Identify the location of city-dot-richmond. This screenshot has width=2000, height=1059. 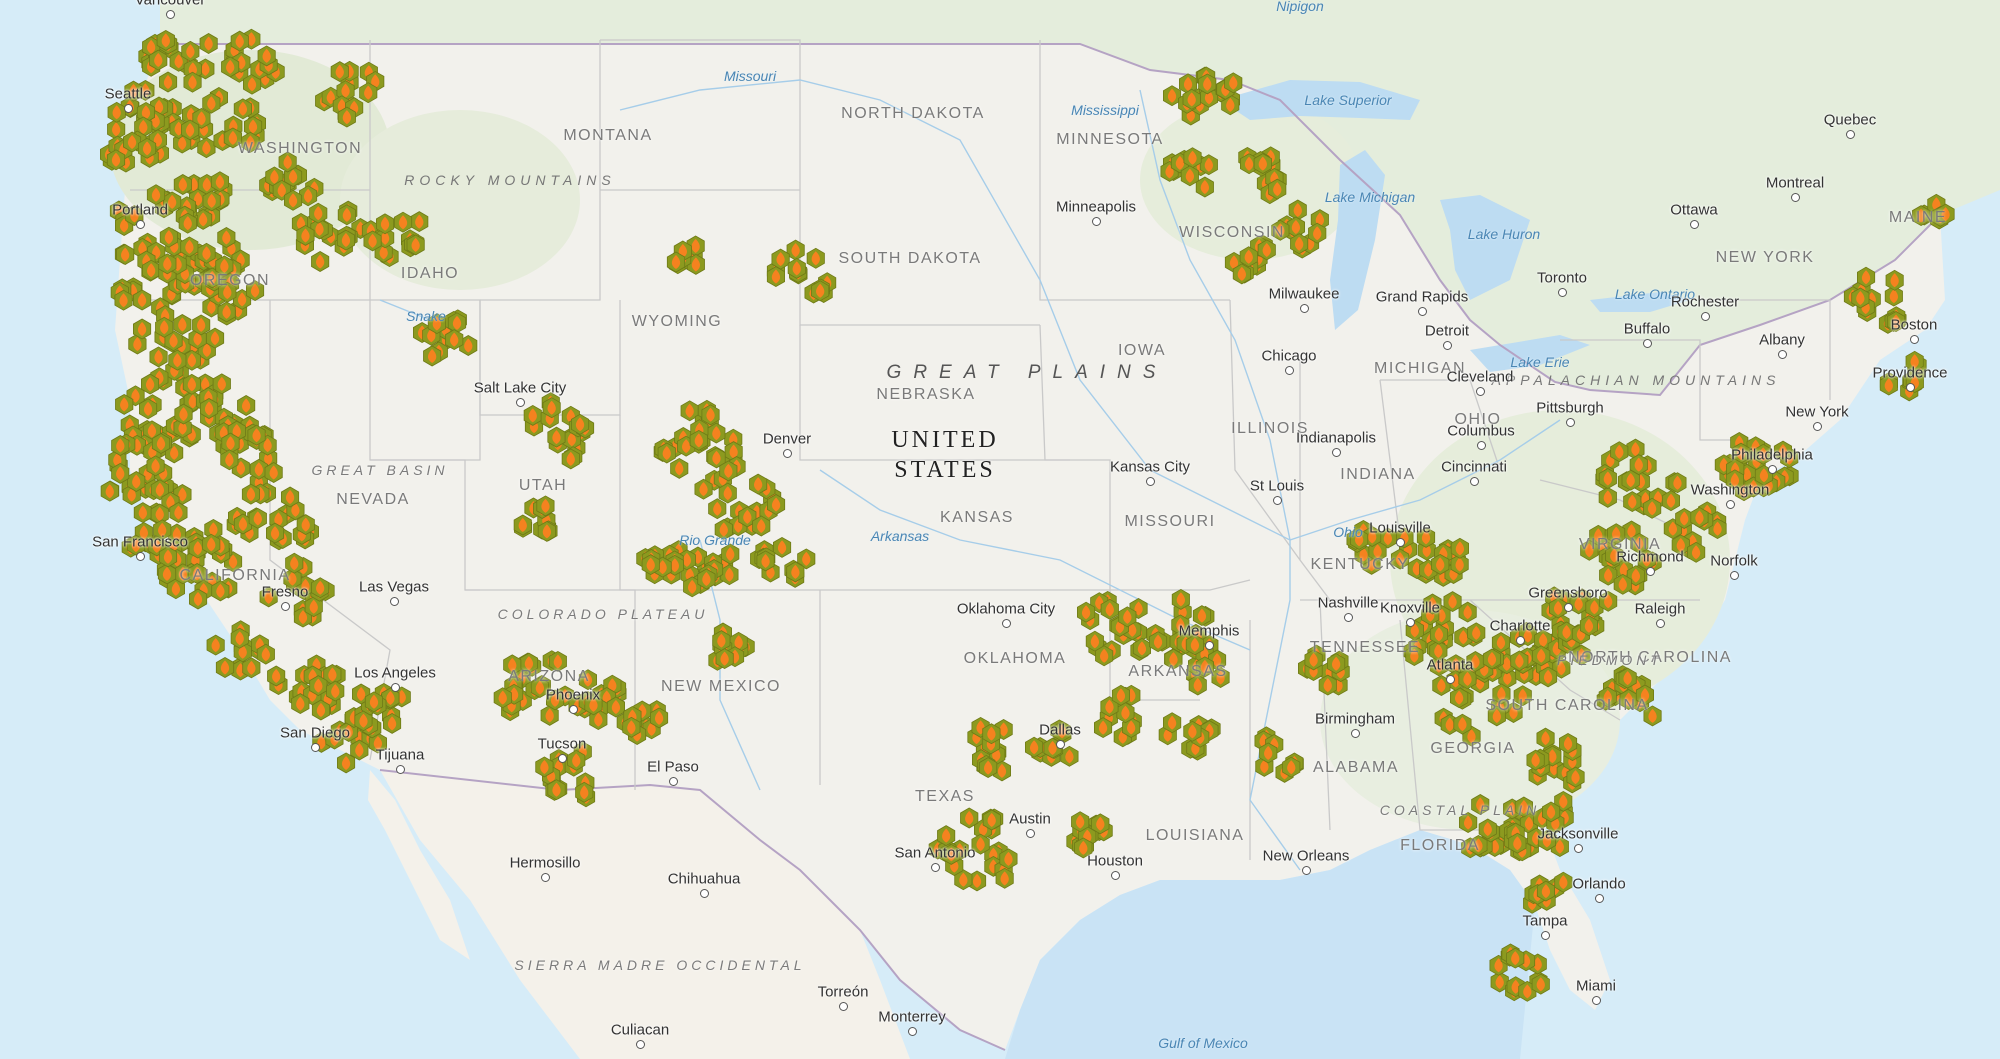
(1650, 571).